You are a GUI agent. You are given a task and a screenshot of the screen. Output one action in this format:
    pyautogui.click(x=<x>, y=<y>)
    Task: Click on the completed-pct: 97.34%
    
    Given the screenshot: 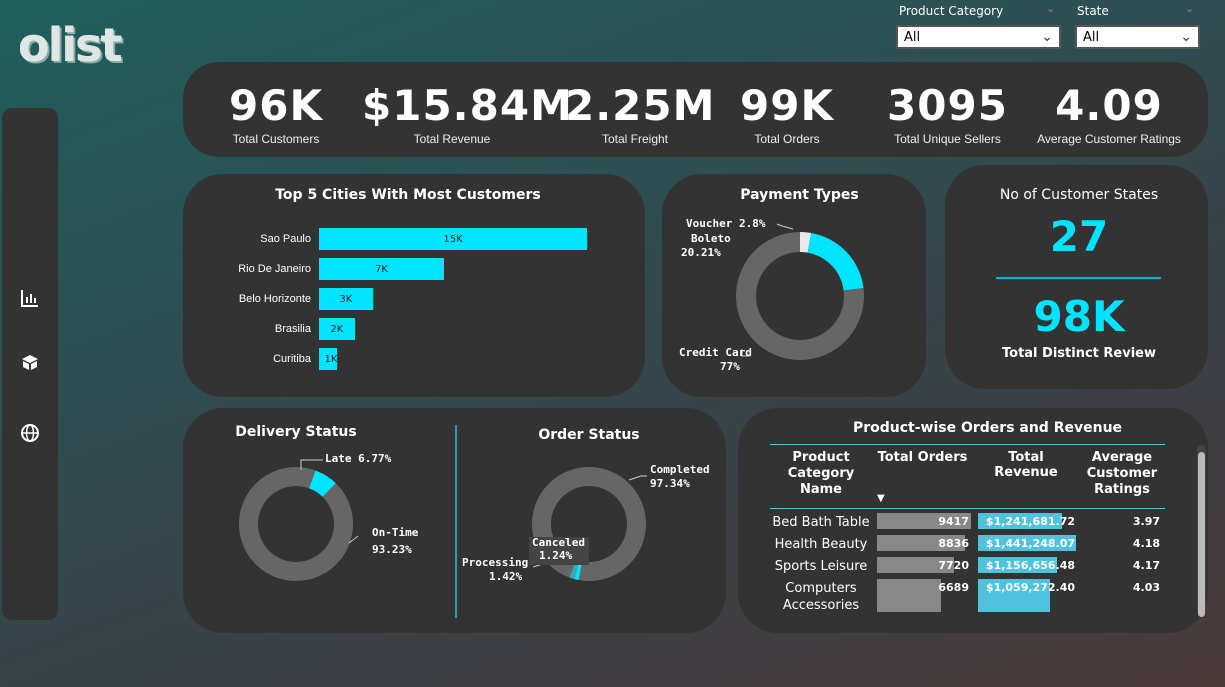 What is the action you would take?
    pyautogui.click(x=670, y=483)
    